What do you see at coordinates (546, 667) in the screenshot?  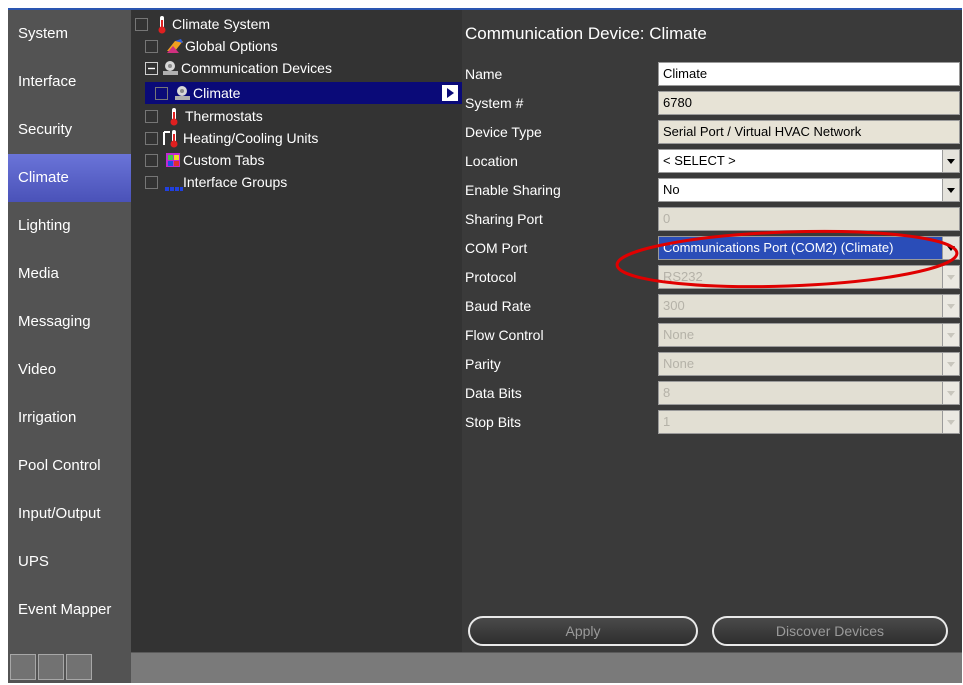 I see `status-bar` at bounding box center [546, 667].